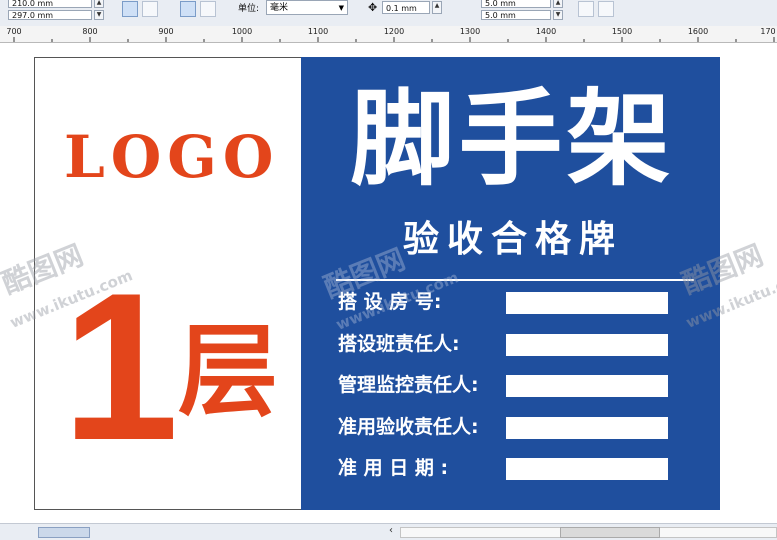  What do you see at coordinates (279, 8) in the screenshot?
I see `units-value: 毫米` at bounding box center [279, 8].